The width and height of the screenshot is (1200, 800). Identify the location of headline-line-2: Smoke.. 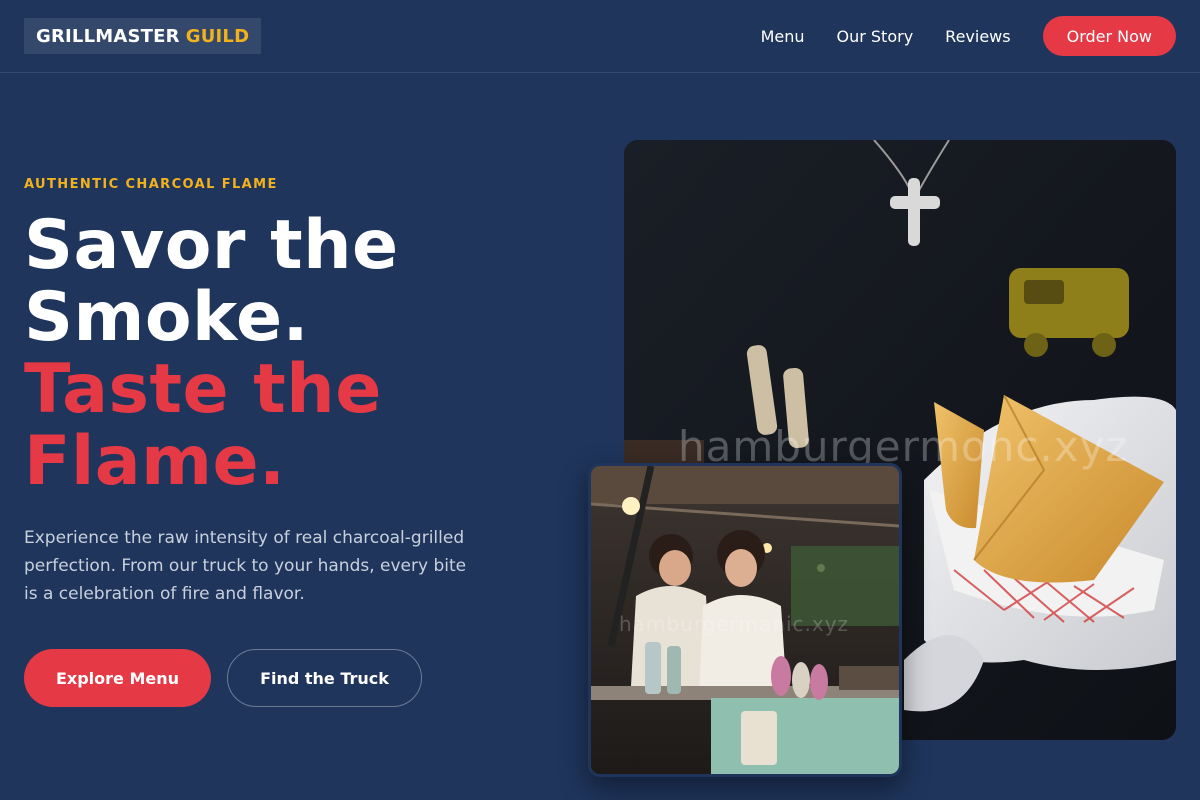
(166, 317).